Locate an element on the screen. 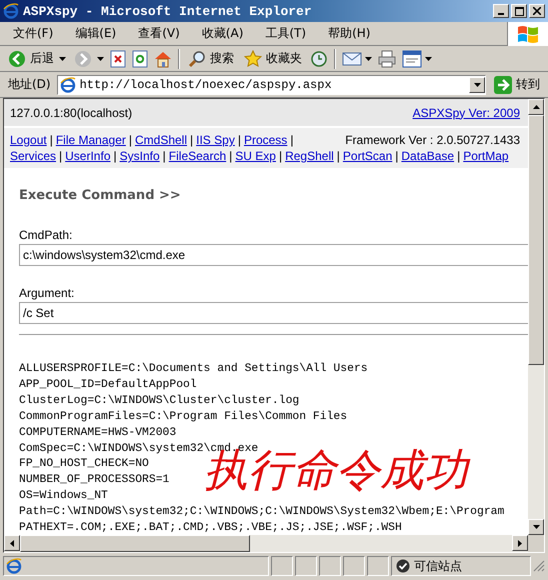 This screenshot has height=580, width=548. close-button is located at coordinates (537, 11).